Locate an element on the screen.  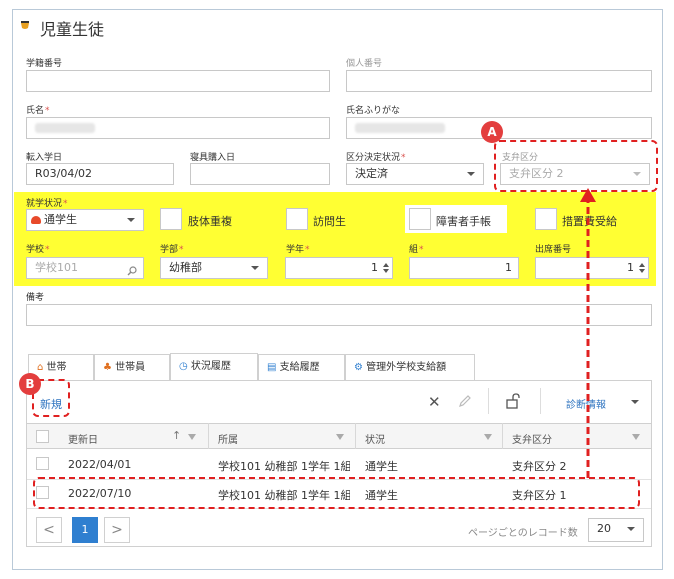
row1-status: 通学生 is located at coordinates (381, 466).